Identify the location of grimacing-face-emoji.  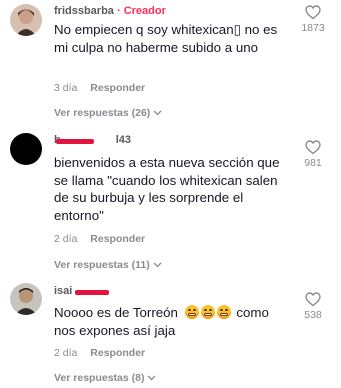
(208, 312).